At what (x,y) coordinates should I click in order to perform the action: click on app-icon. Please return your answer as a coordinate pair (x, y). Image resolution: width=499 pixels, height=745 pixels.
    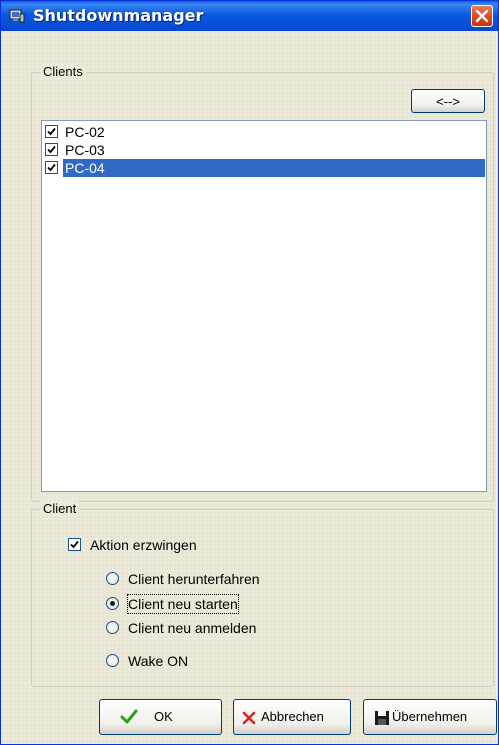
    Looking at the image, I should click on (17, 16).